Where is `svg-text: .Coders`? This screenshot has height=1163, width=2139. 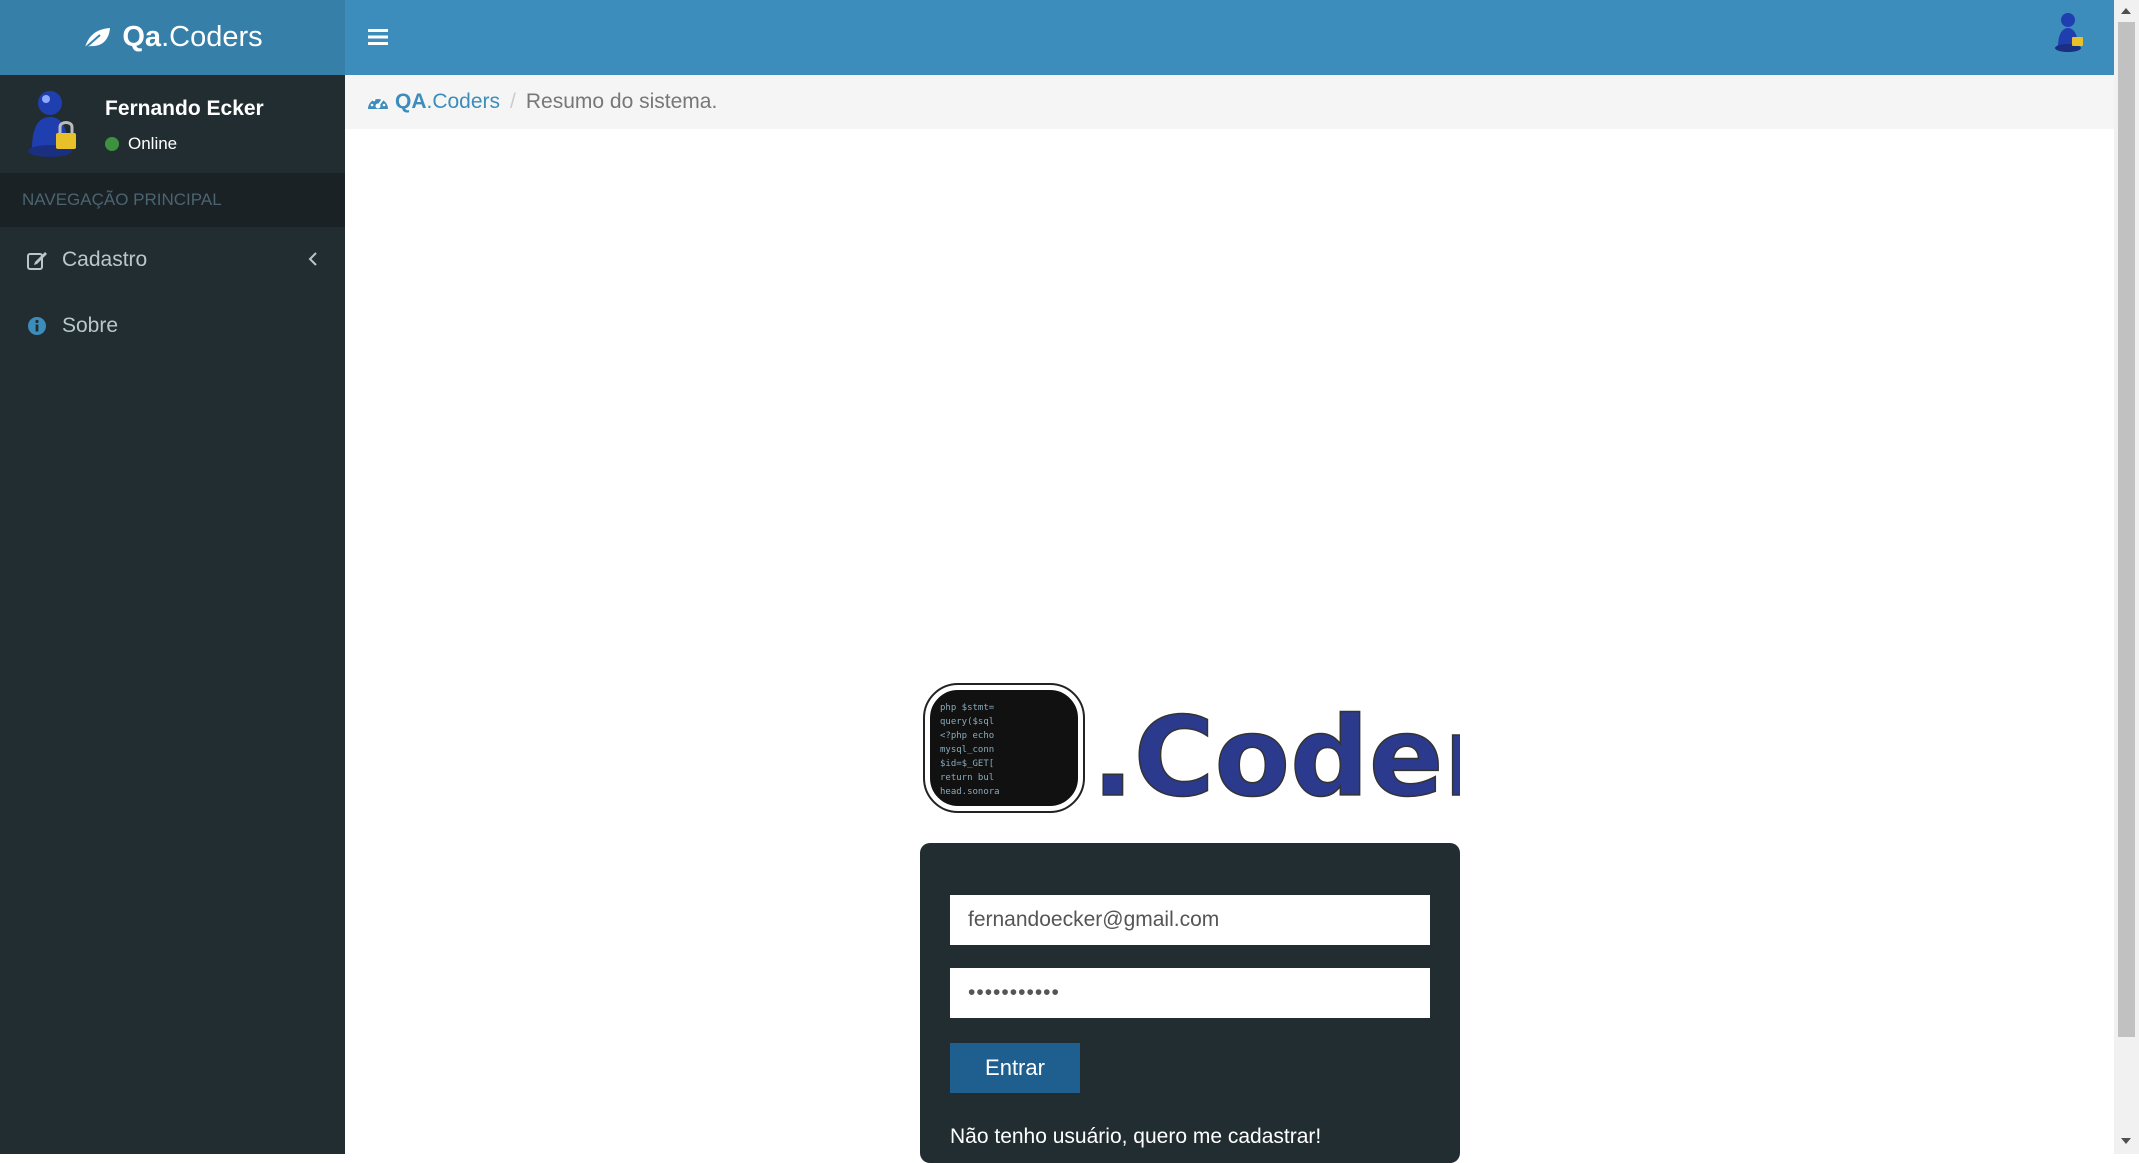 svg-text: .Coders is located at coordinates (1276, 756).